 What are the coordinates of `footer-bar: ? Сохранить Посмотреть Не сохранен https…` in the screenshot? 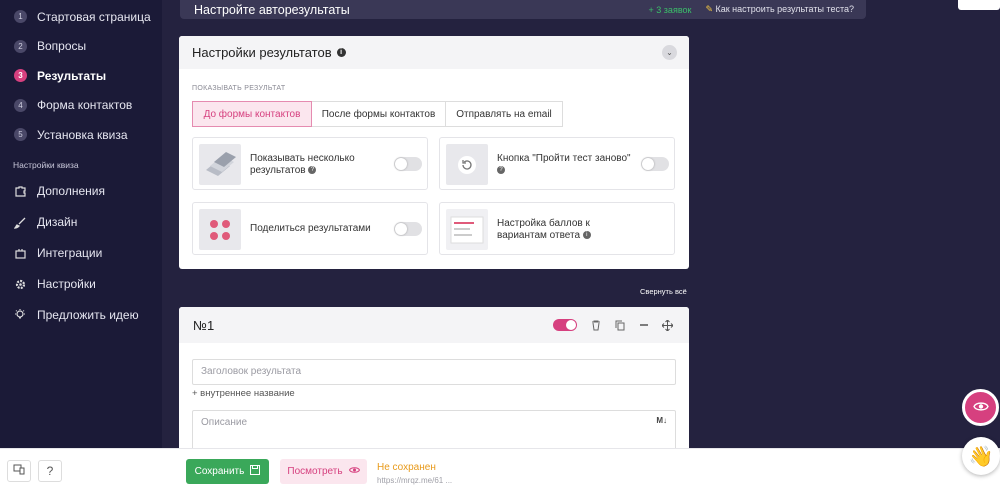 It's located at (500, 469).